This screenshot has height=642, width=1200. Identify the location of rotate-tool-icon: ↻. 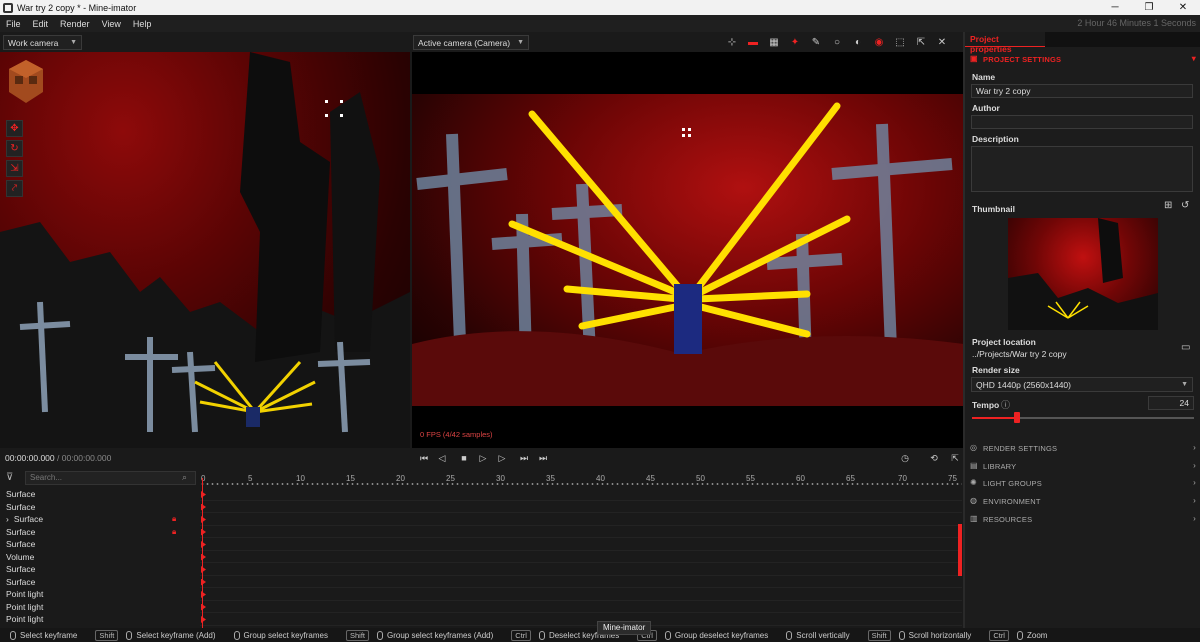
(14, 148).